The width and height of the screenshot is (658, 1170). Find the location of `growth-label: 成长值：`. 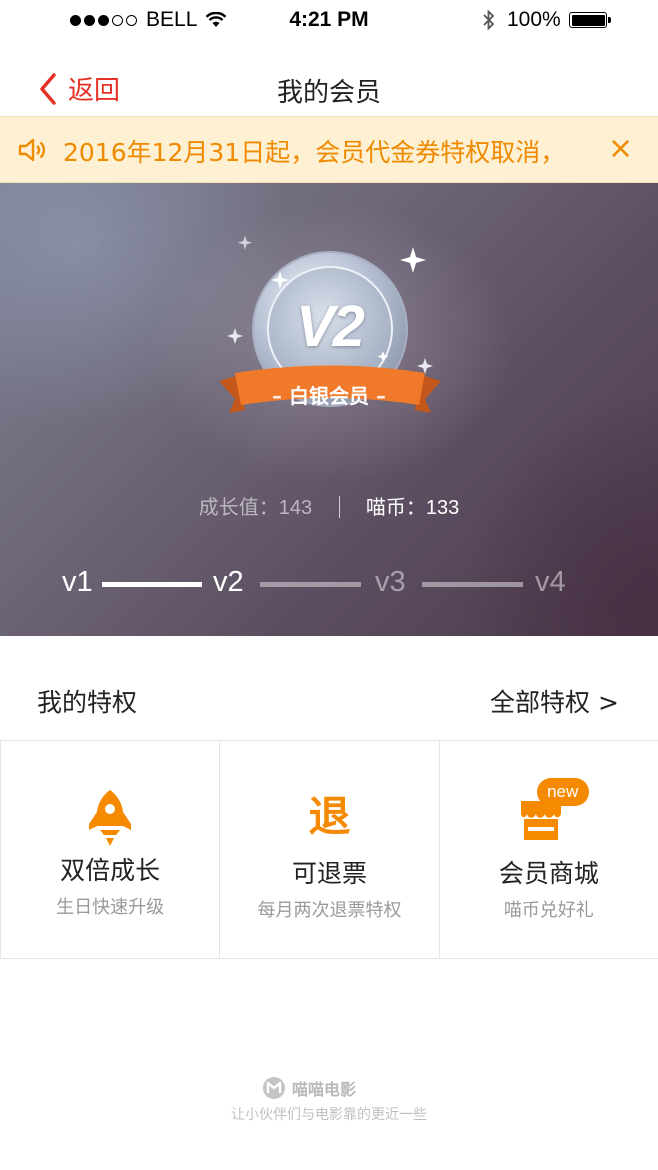

growth-label: 成长值： is located at coordinates (238, 507).